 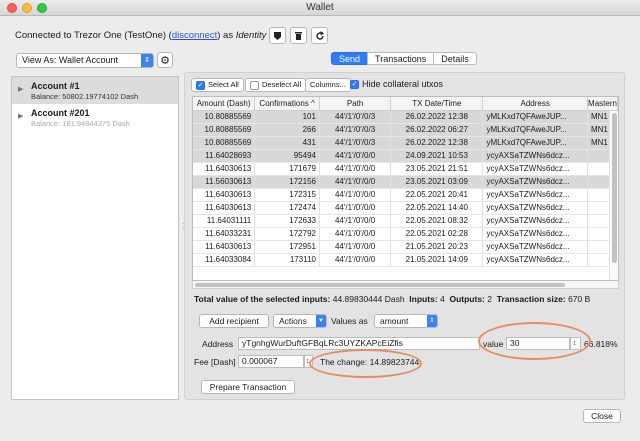 I want to click on add-recipient-button: Add recipient, so click(x=234, y=321).